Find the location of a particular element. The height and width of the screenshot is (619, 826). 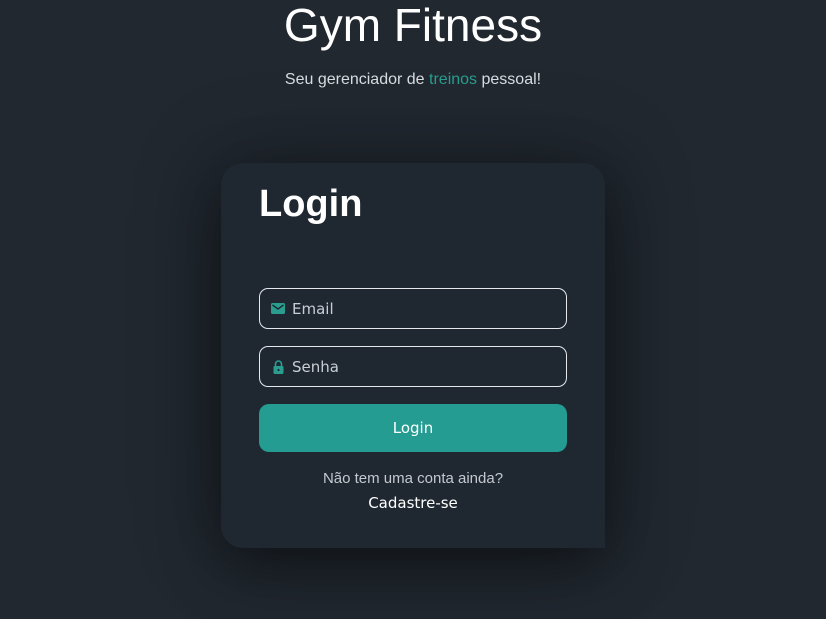

app-subtitle: Seu gerenciador de treinos pessoal! is located at coordinates (413, 80).